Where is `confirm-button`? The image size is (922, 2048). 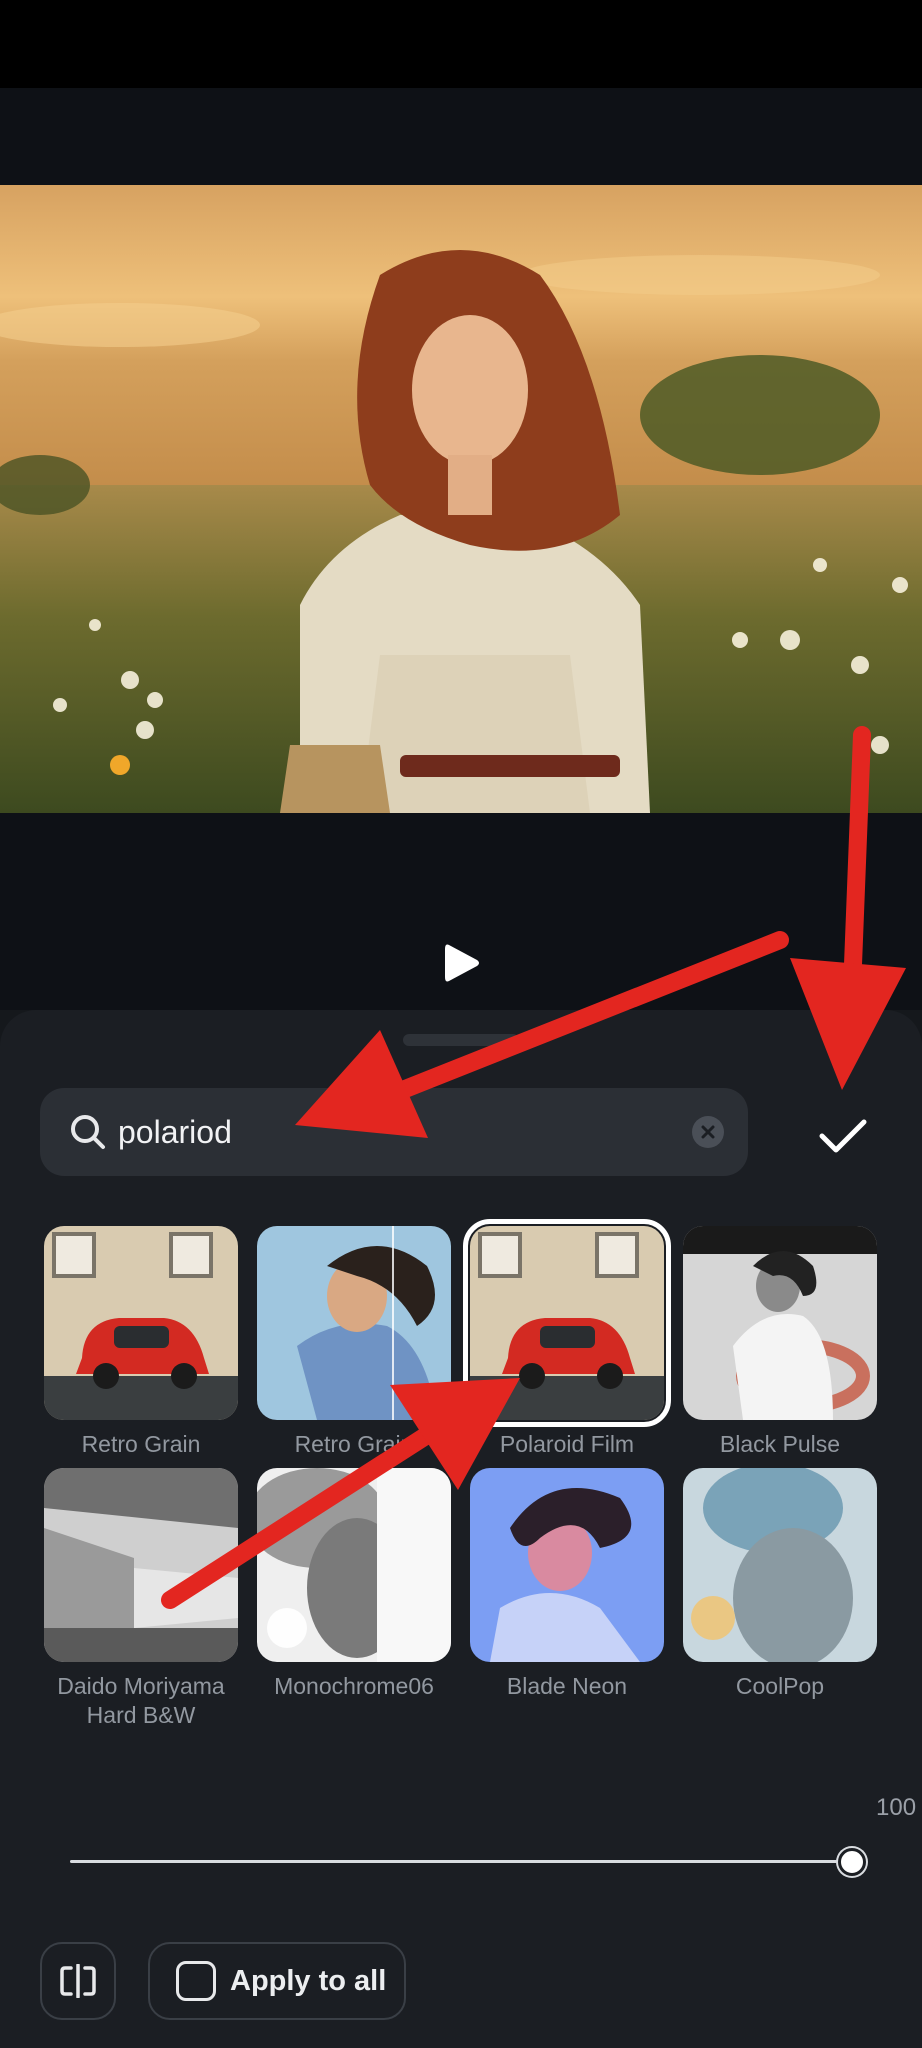
confirm-button is located at coordinates (843, 1136).